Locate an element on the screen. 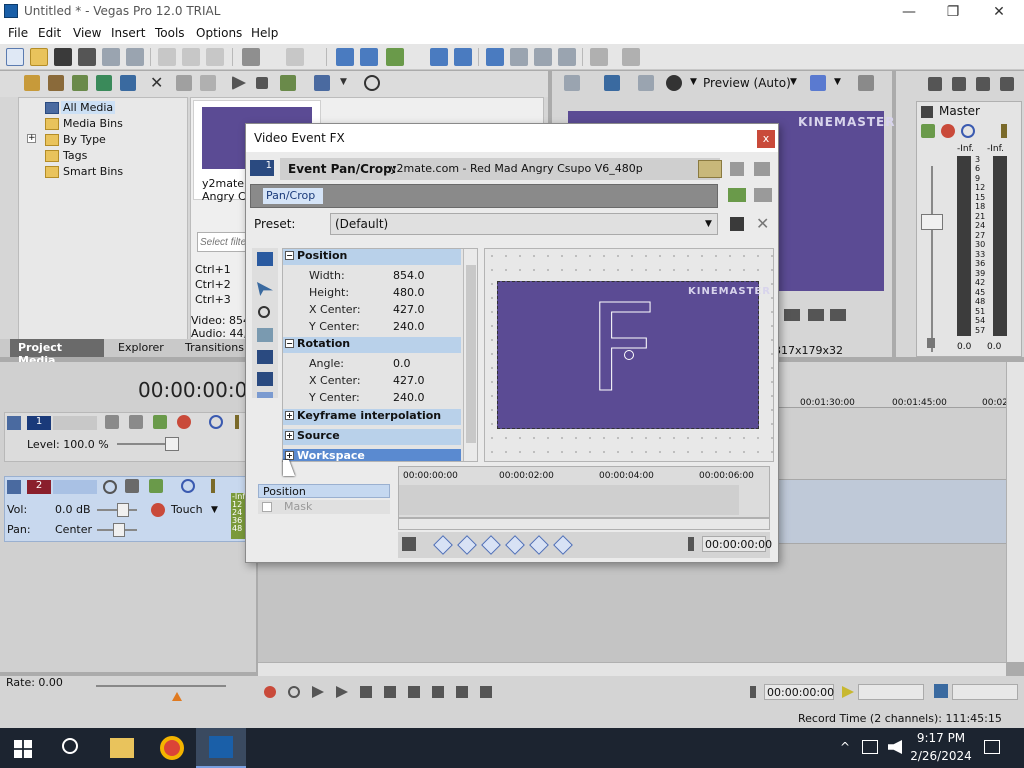  crop-center-handle-icon is located at coordinates (629, 355).